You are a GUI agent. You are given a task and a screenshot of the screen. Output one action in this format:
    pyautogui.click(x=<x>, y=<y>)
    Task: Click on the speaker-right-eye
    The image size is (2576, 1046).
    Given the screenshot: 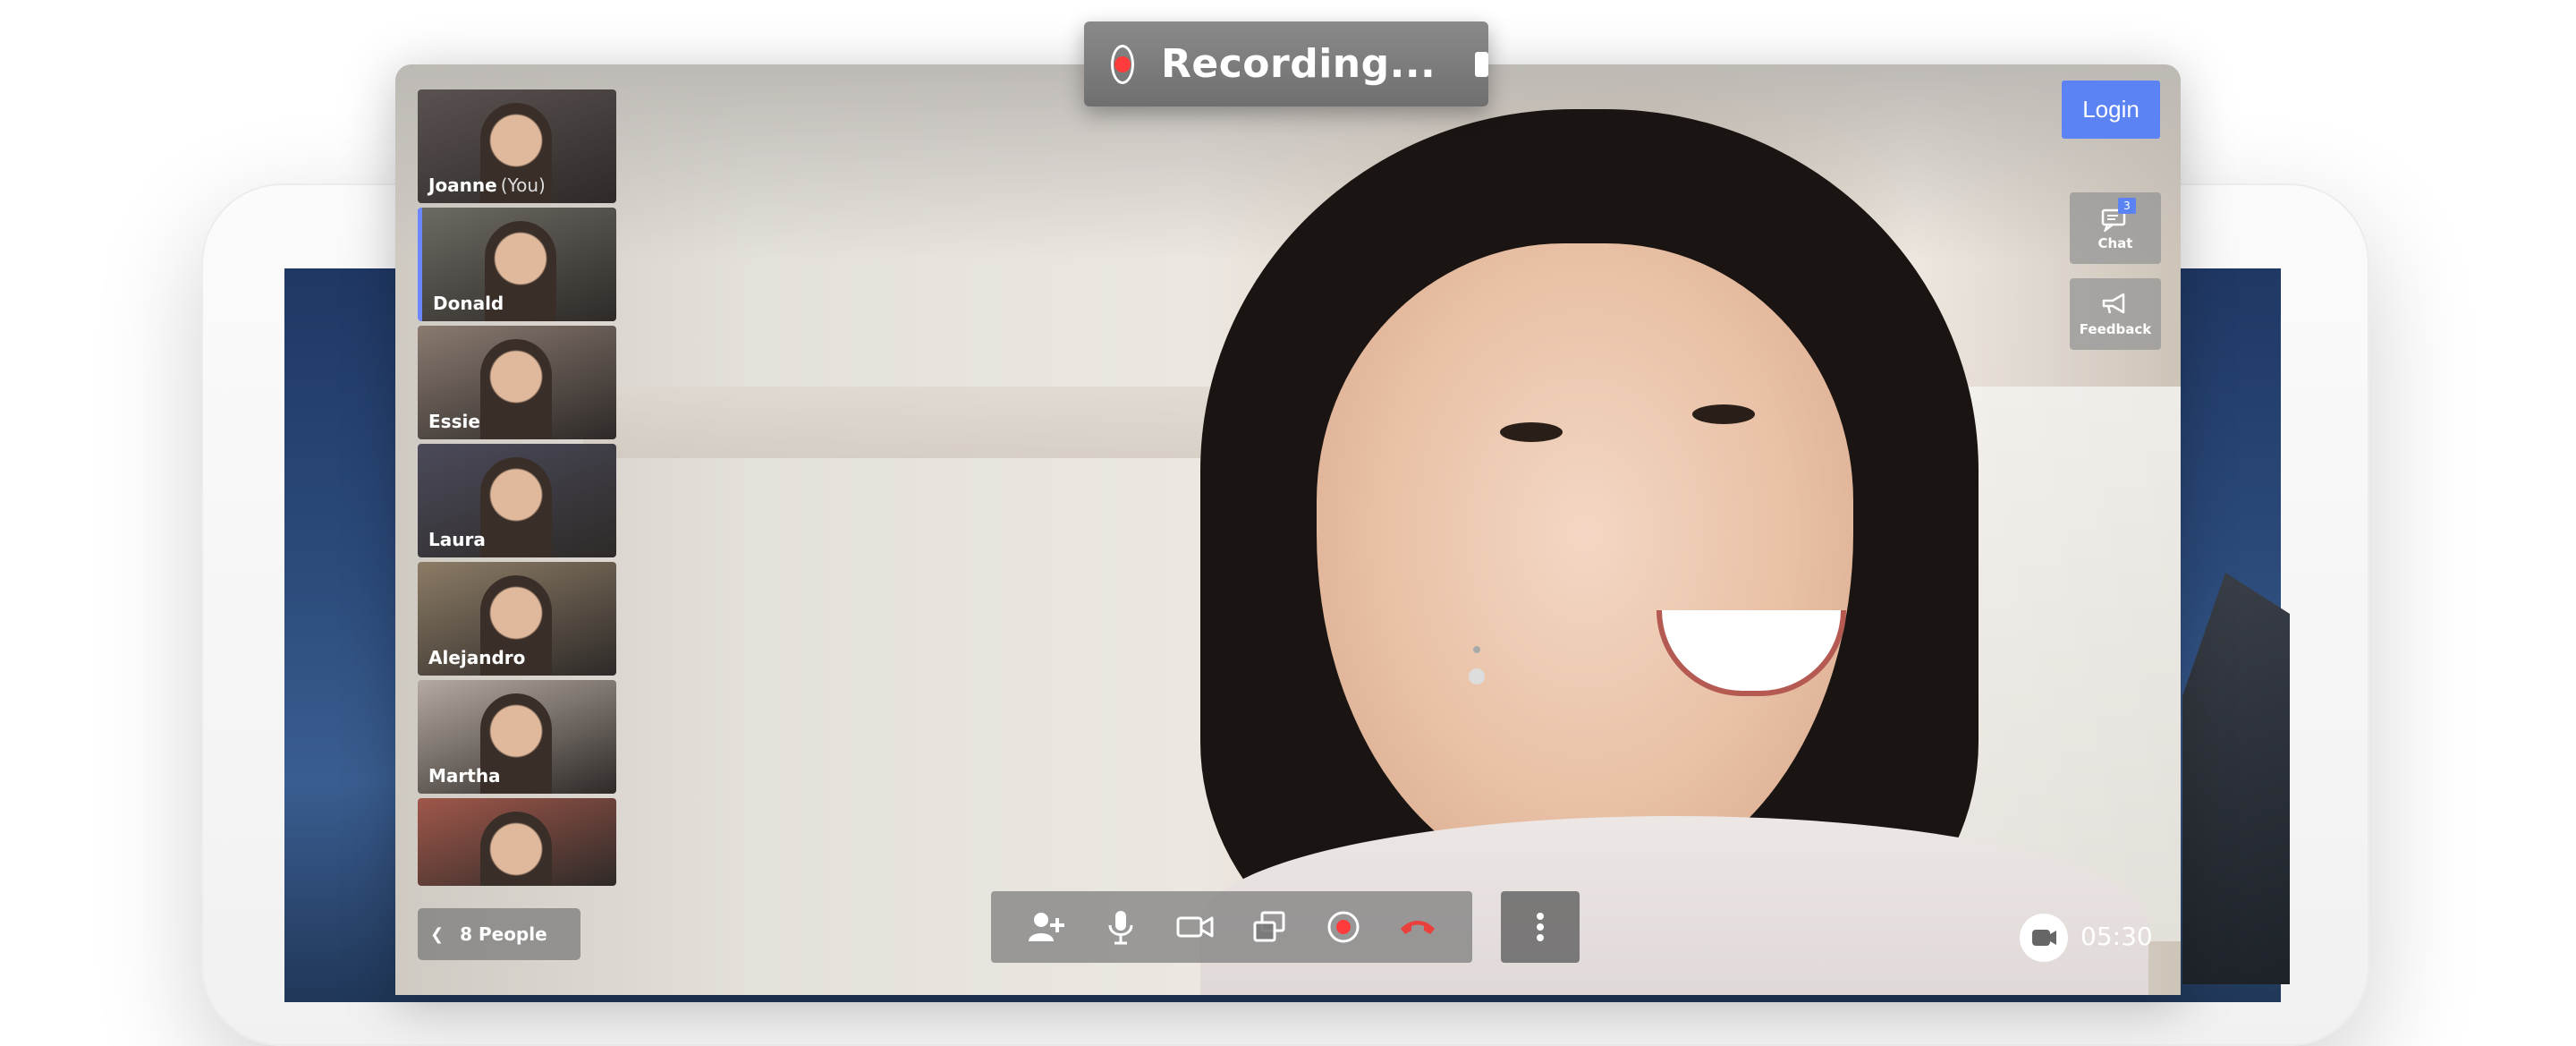 What is the action you would take?
    pyautogui.click(x=1723, y=414)
    